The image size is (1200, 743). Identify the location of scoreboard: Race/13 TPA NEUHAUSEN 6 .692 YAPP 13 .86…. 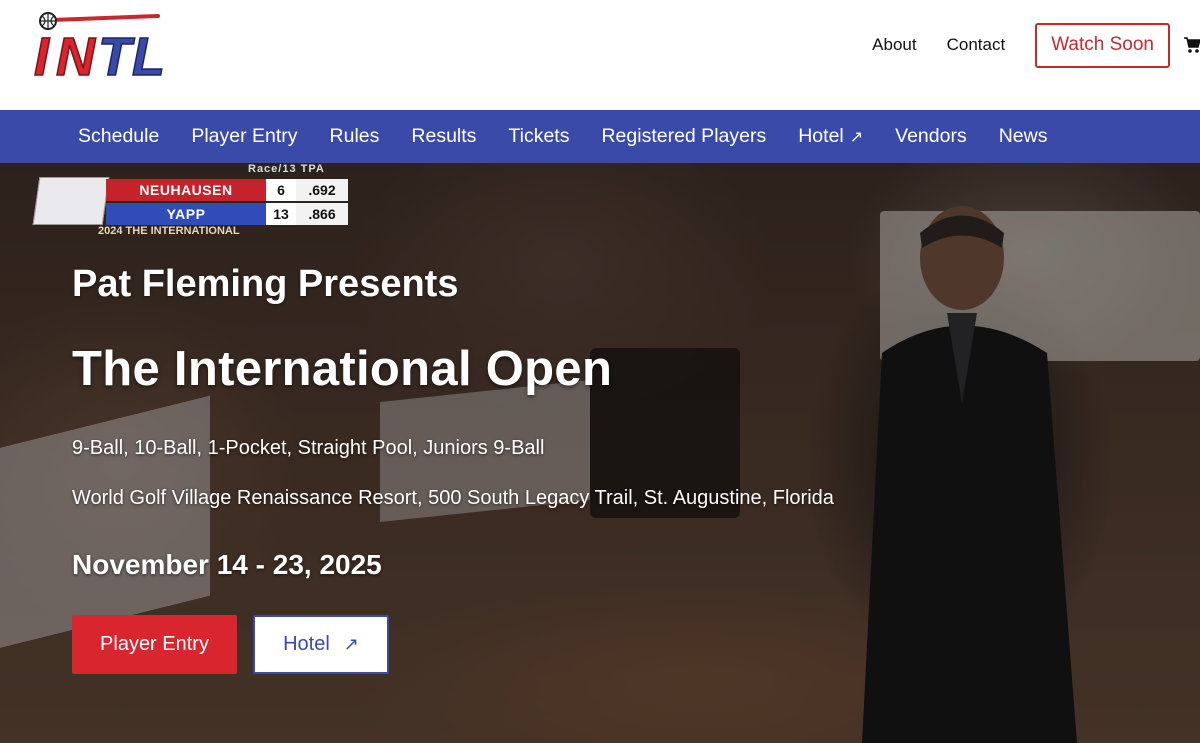
(196, 200).